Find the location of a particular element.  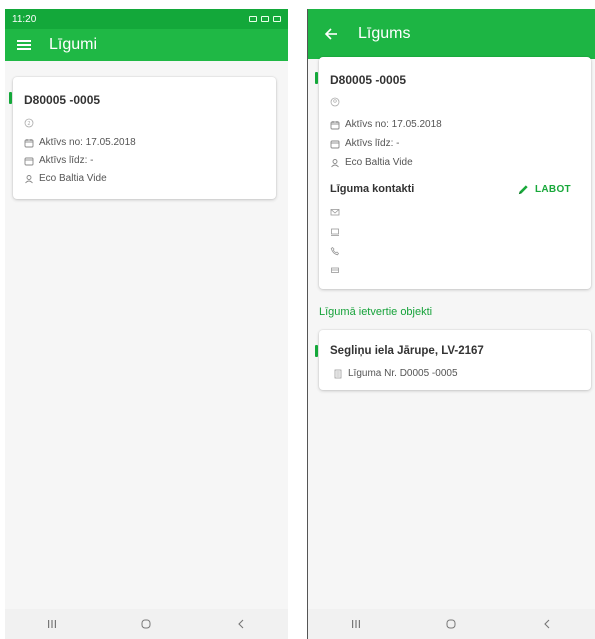

status-row: 2 is located at coordinates (29, 123).